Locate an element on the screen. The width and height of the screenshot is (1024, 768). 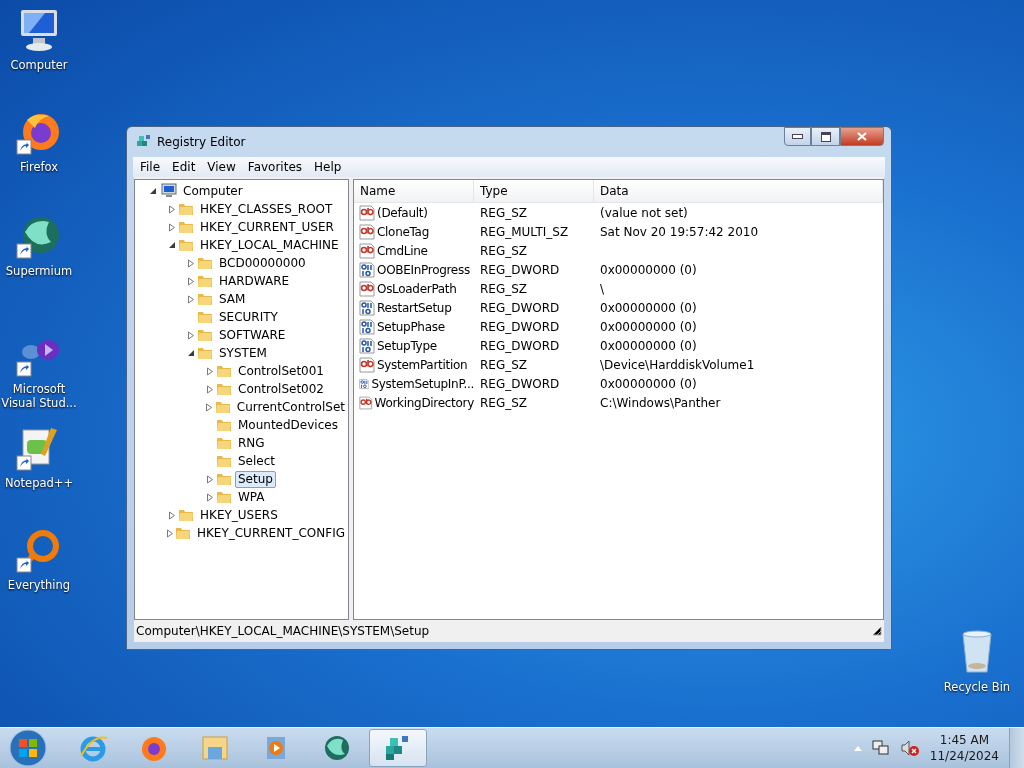
icon-label: Firefox is located at coordinates (39, 167).